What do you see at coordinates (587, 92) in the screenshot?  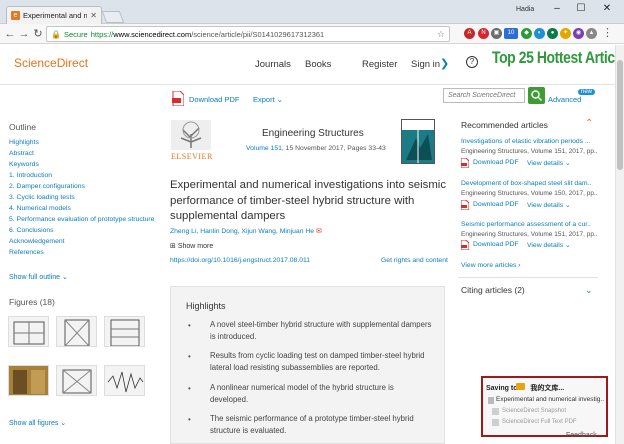 I see `new-badge: new` at bounding box center [587, 92].